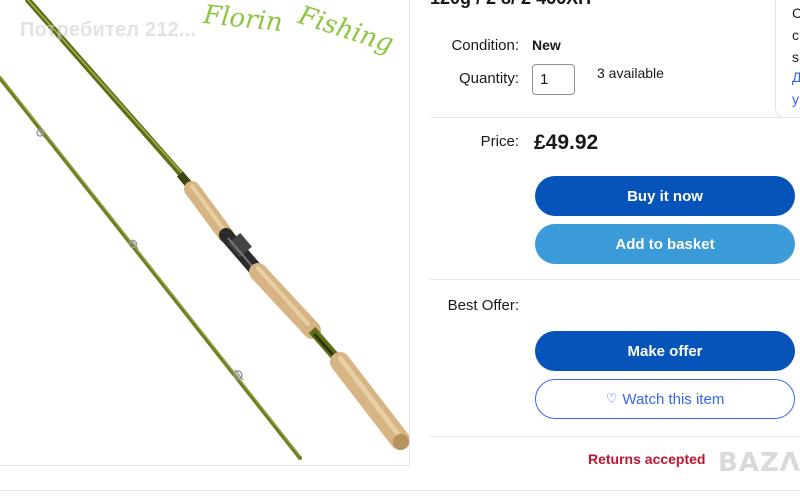 Image resolution: width=800 pixels, height=500 pixels. What do you see at coordinates (795, 99) in the screenshot?
I see `seller-link-2: y` at bounding box center [795, 99].